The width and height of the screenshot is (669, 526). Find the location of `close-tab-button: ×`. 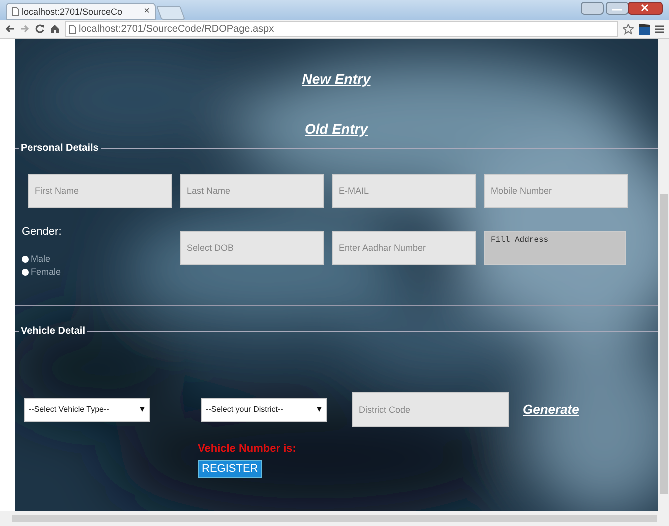

close-tab-button: × is located at coordinates (147, 11).